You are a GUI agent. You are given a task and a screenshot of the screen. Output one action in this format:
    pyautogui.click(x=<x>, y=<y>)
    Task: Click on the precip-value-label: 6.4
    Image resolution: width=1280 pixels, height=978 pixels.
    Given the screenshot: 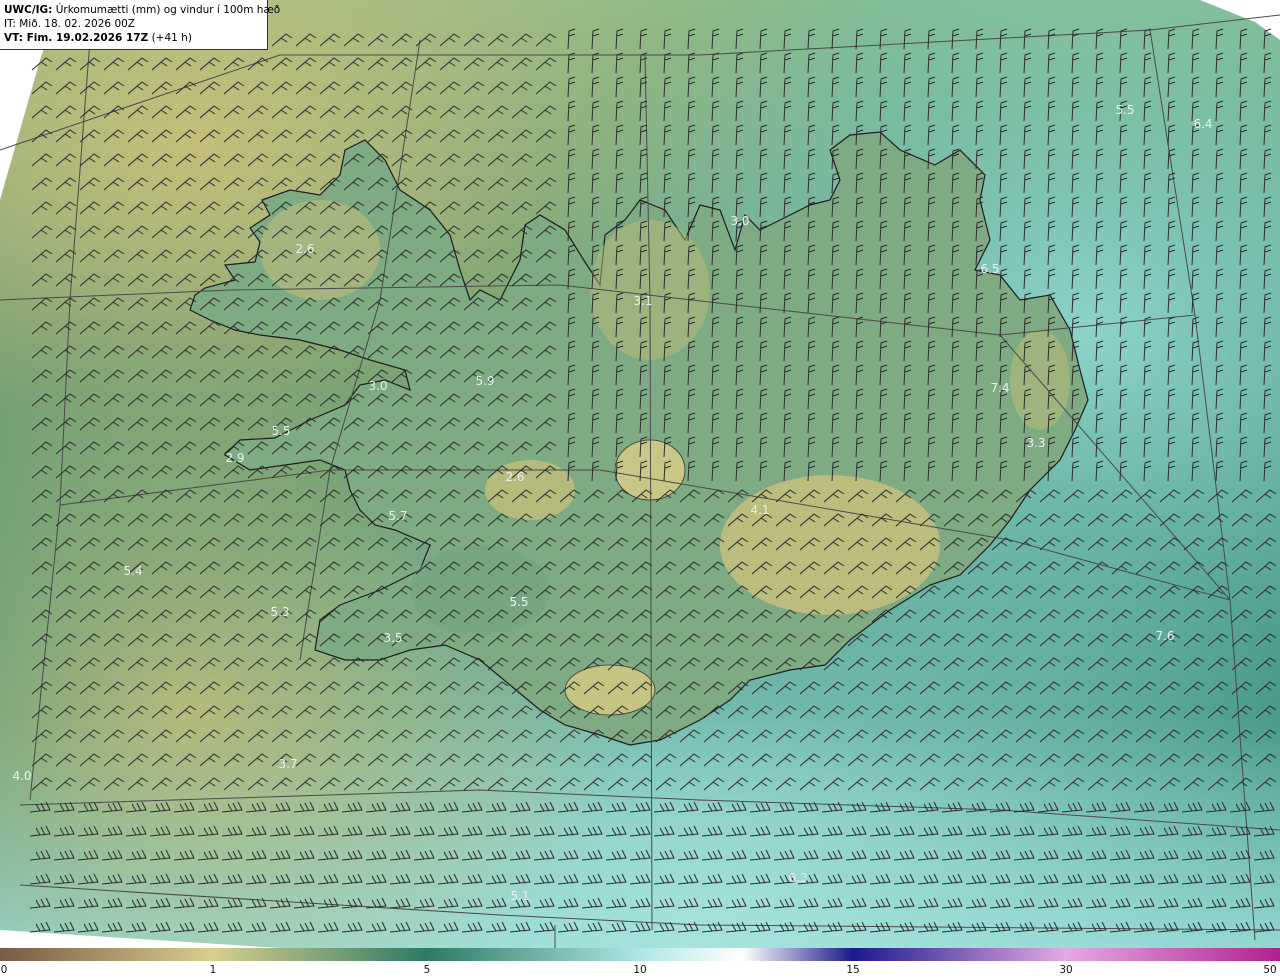 What is the action you would take?
    pyautogui.click(x=1202, y=124)
    